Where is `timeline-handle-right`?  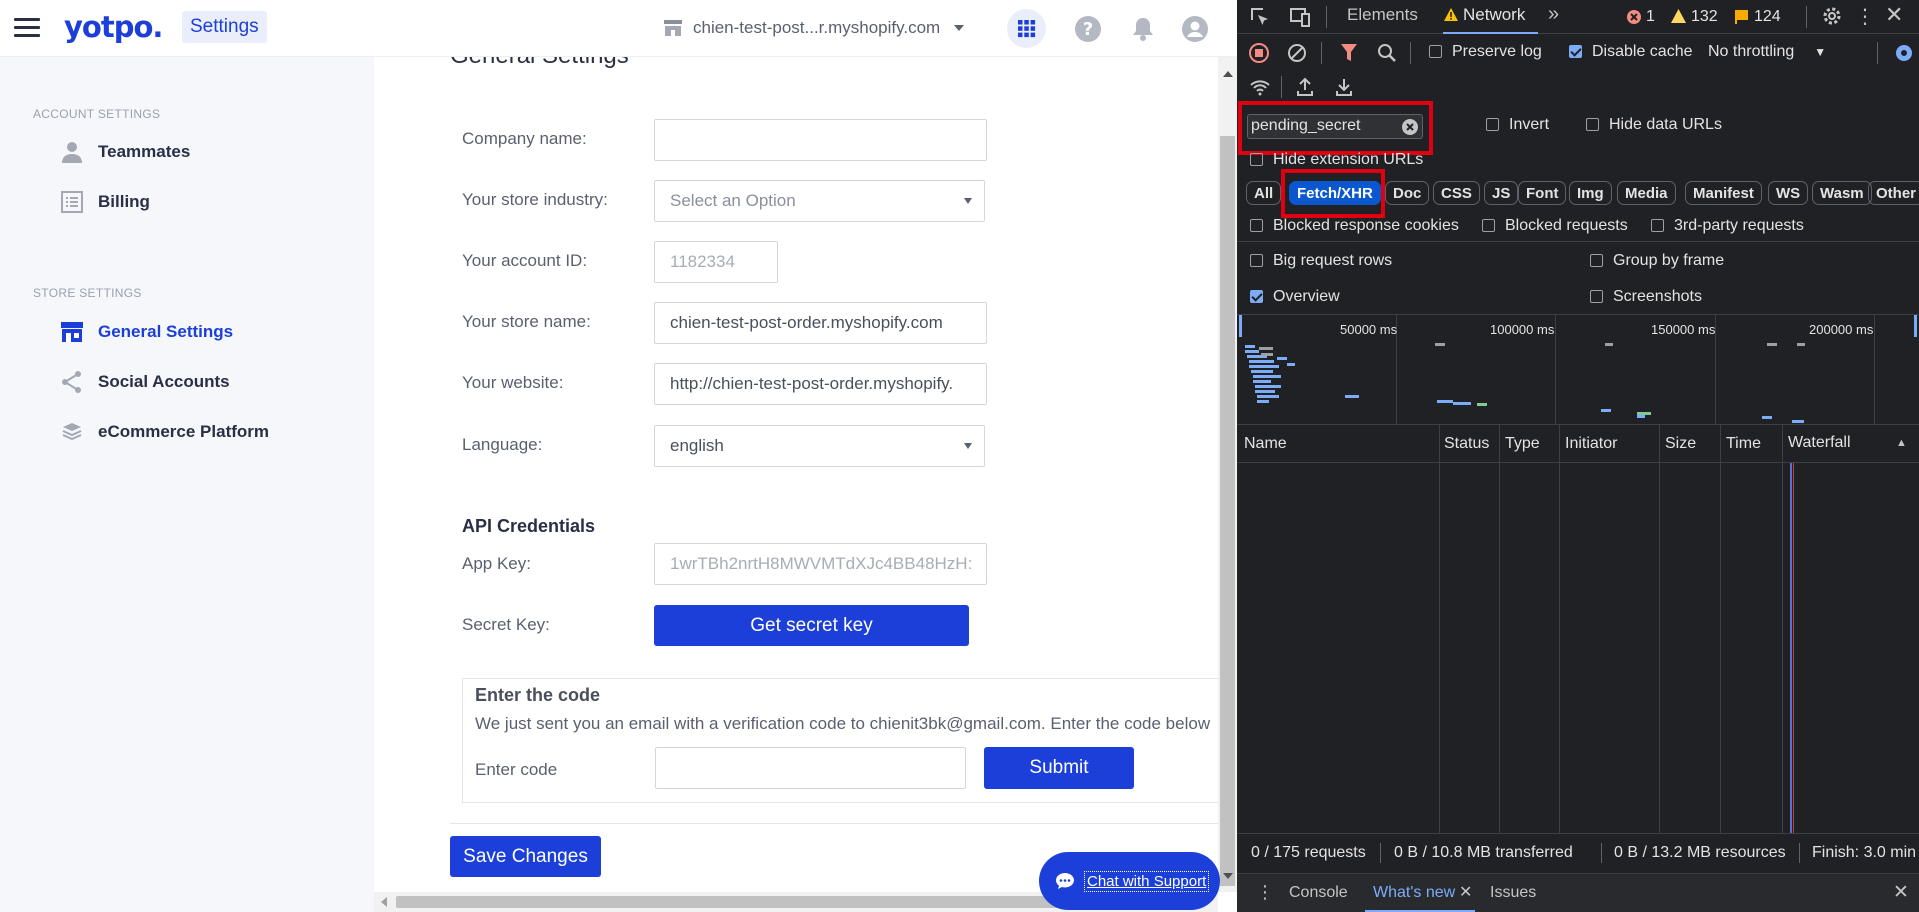
timeline-handle-right is located at coordinates (1915, 326).